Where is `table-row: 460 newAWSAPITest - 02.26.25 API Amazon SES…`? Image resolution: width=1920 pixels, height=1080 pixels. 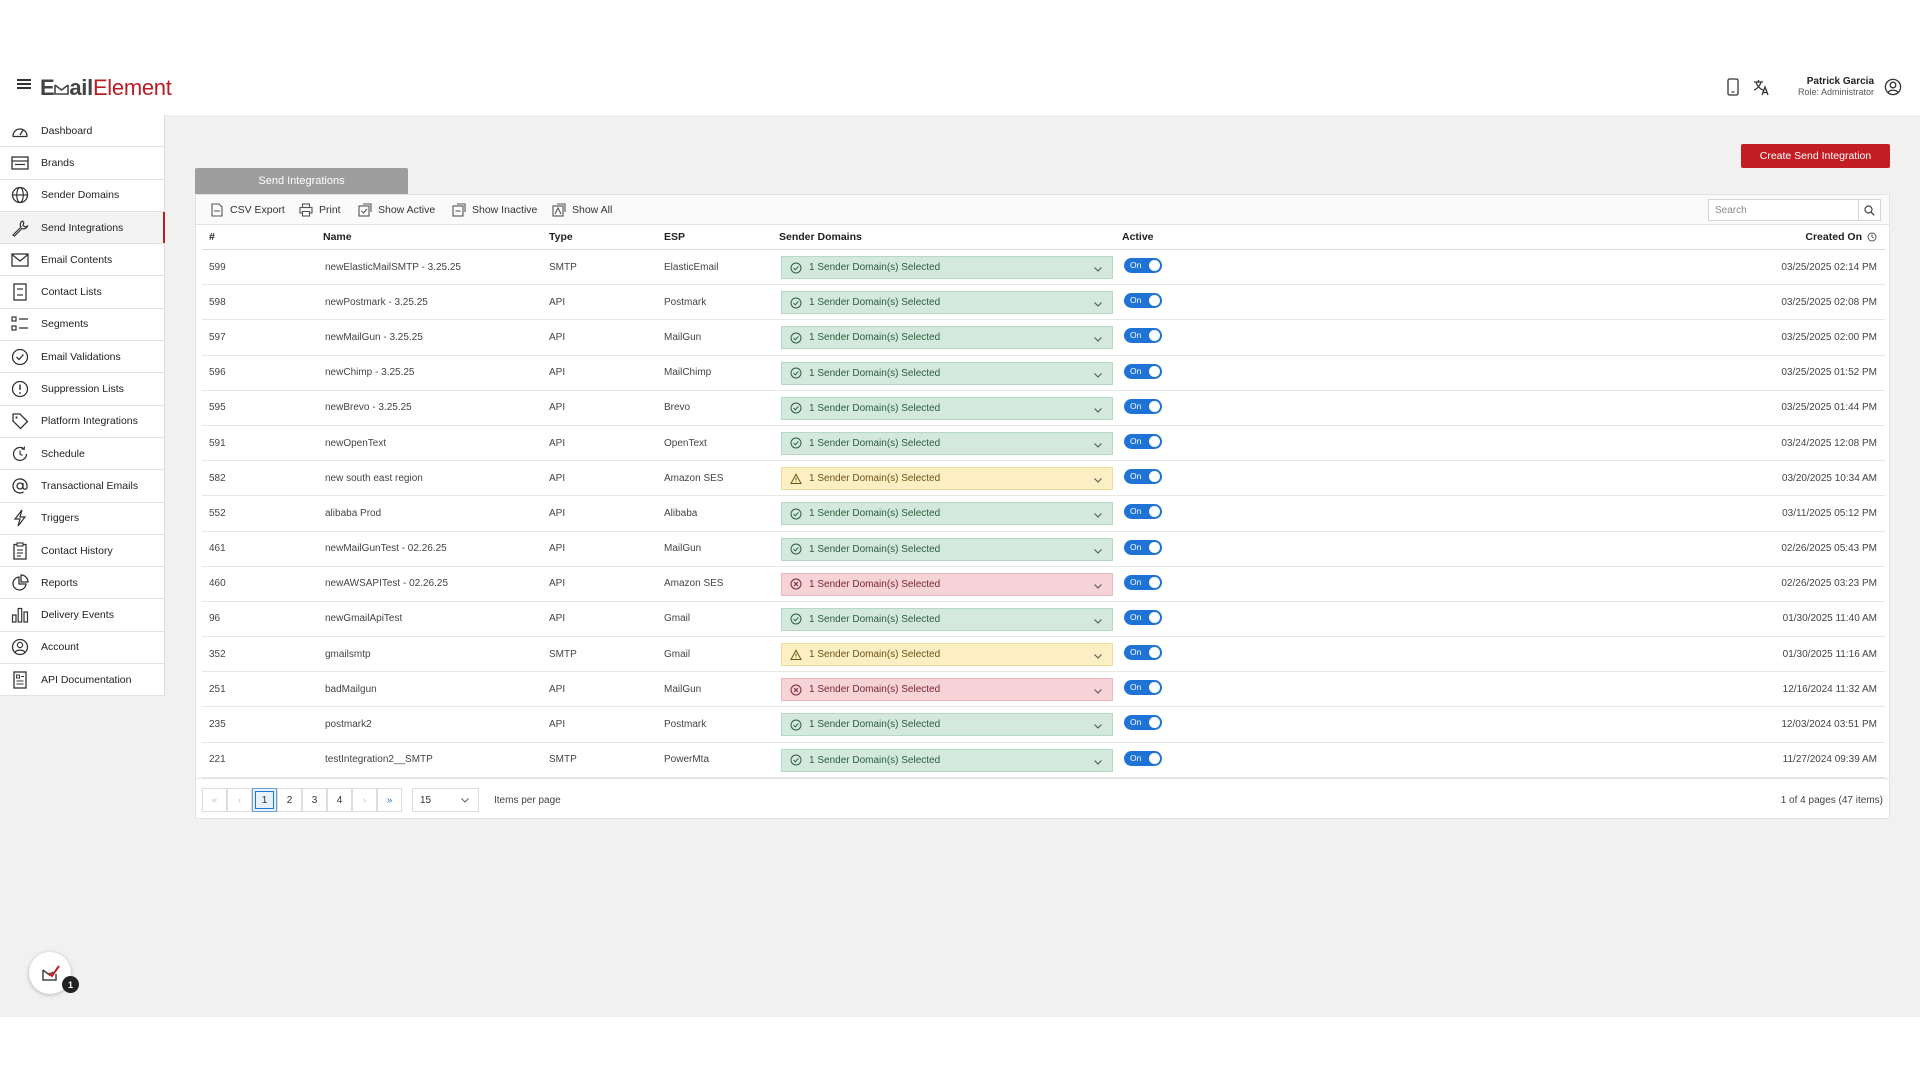
table-row: 460 newAWSAPITest - 02.26.25 API Amazon SES… is located at coordinates (1043, 584).